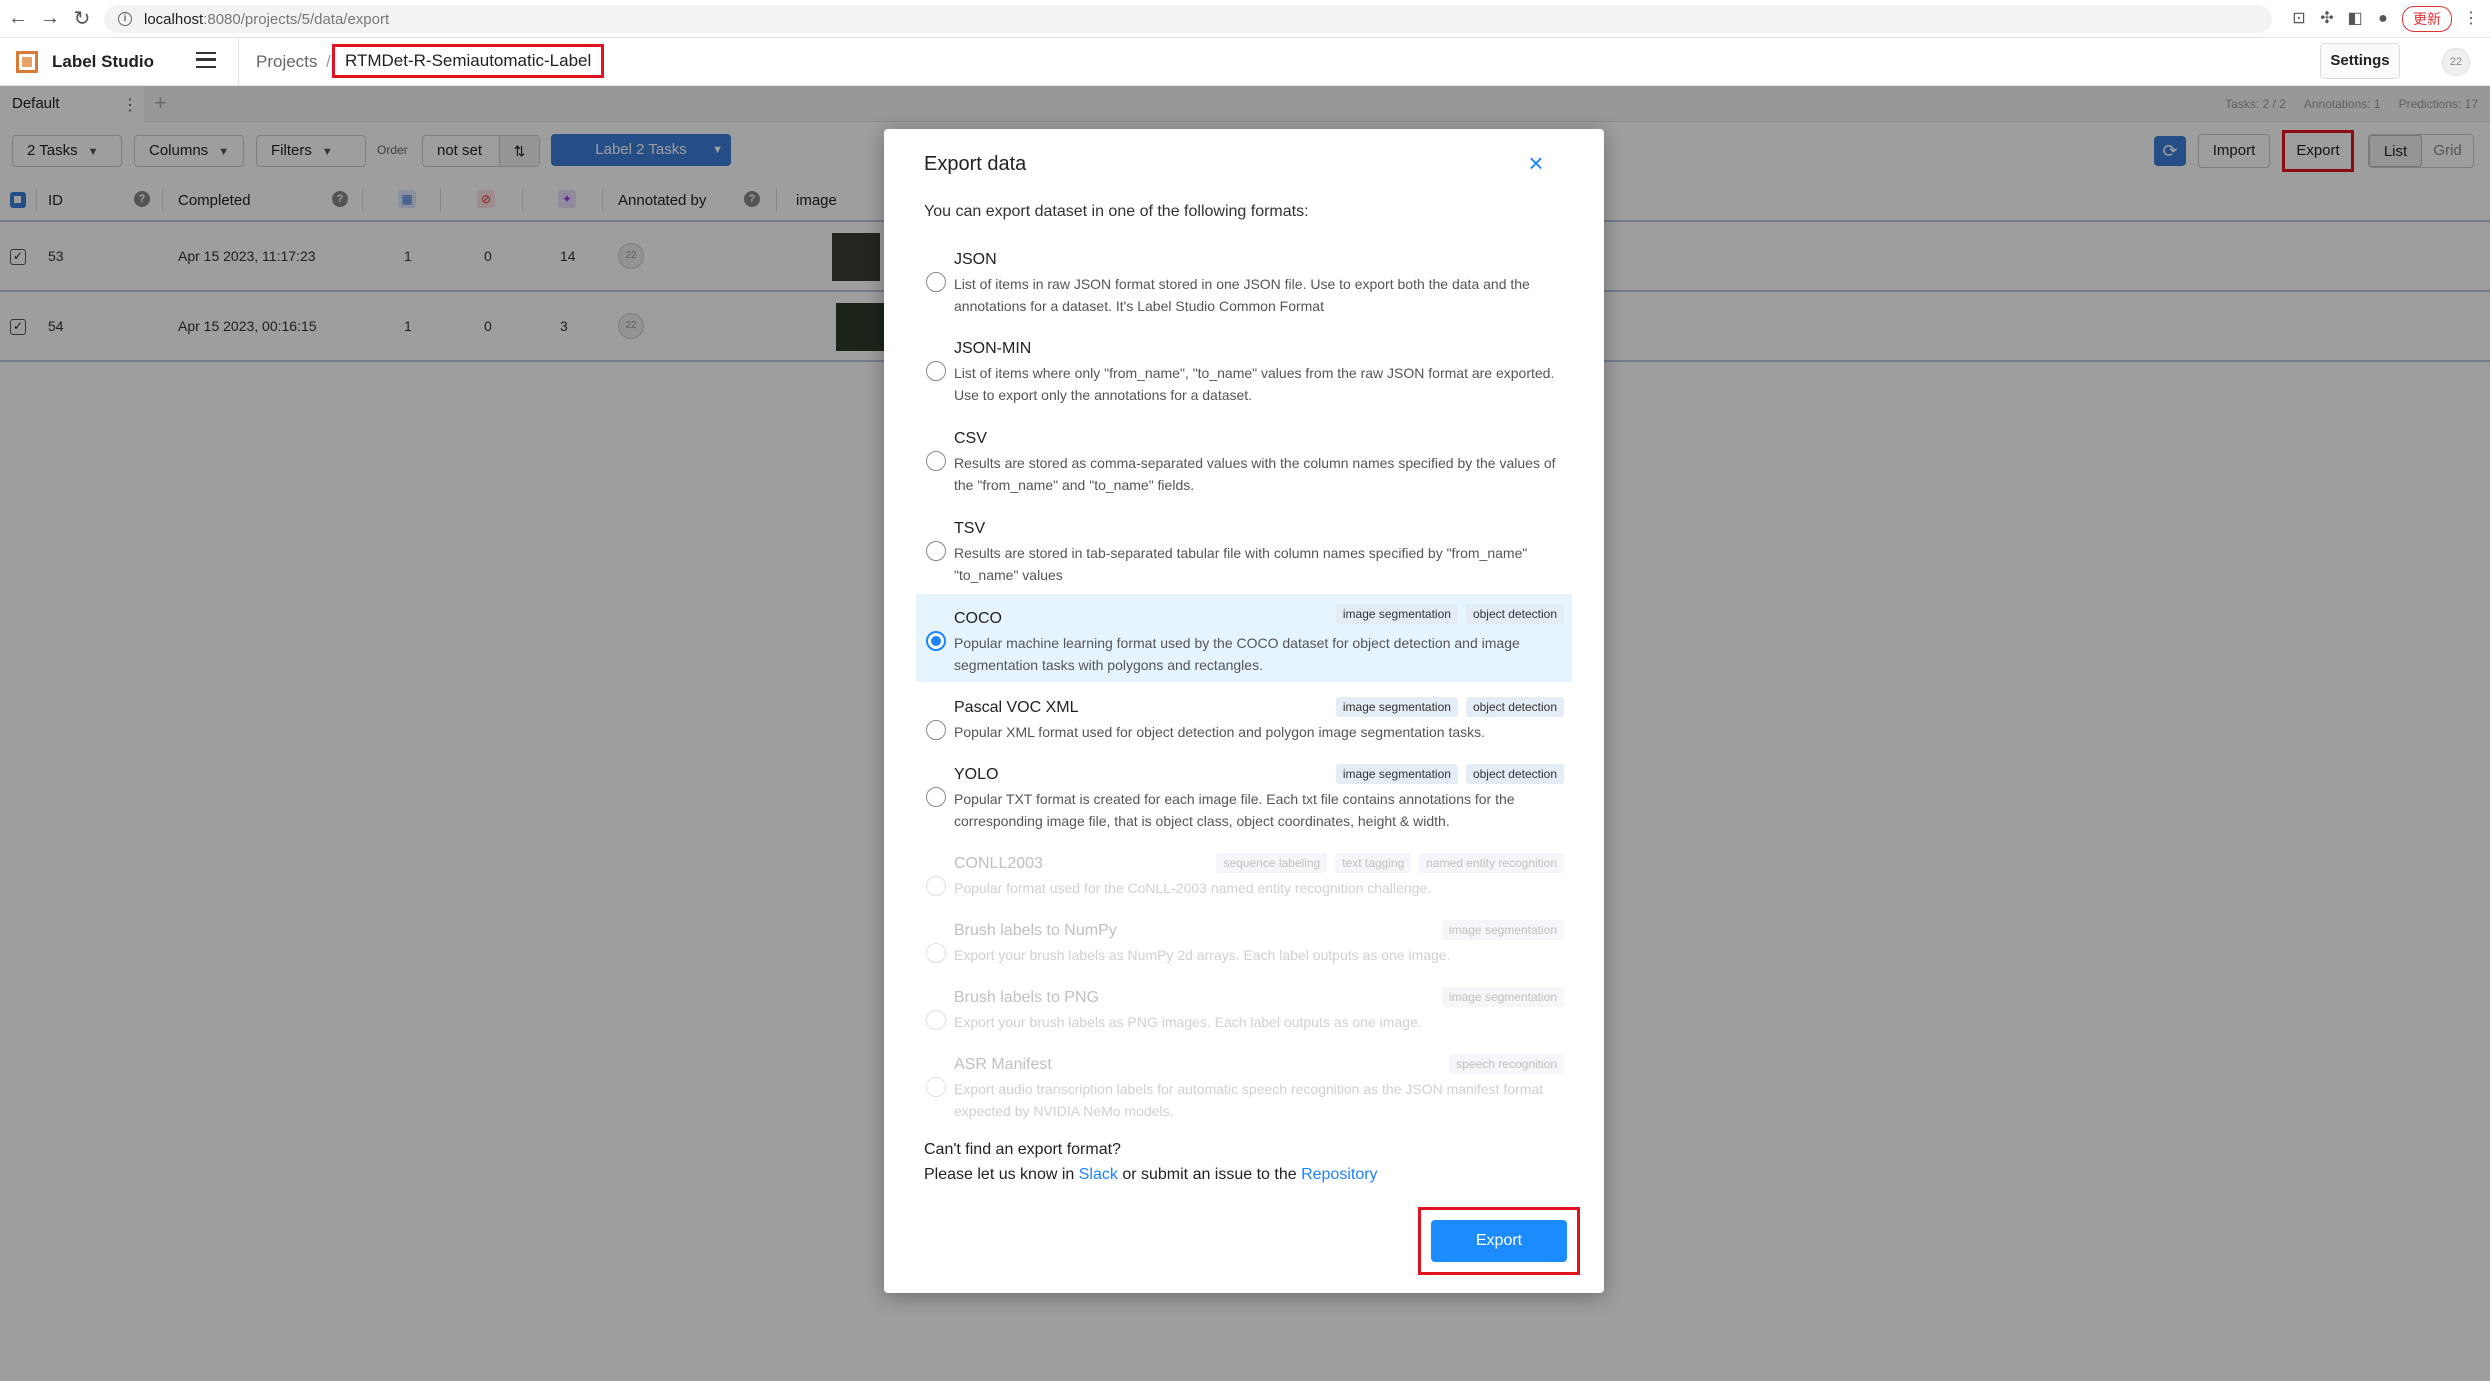 The image size is (2490, 1381). What do you see at coordinates (2427, 19) in the screenshot?
I see `update-button: 更新` at bounding box center [2427, 19].